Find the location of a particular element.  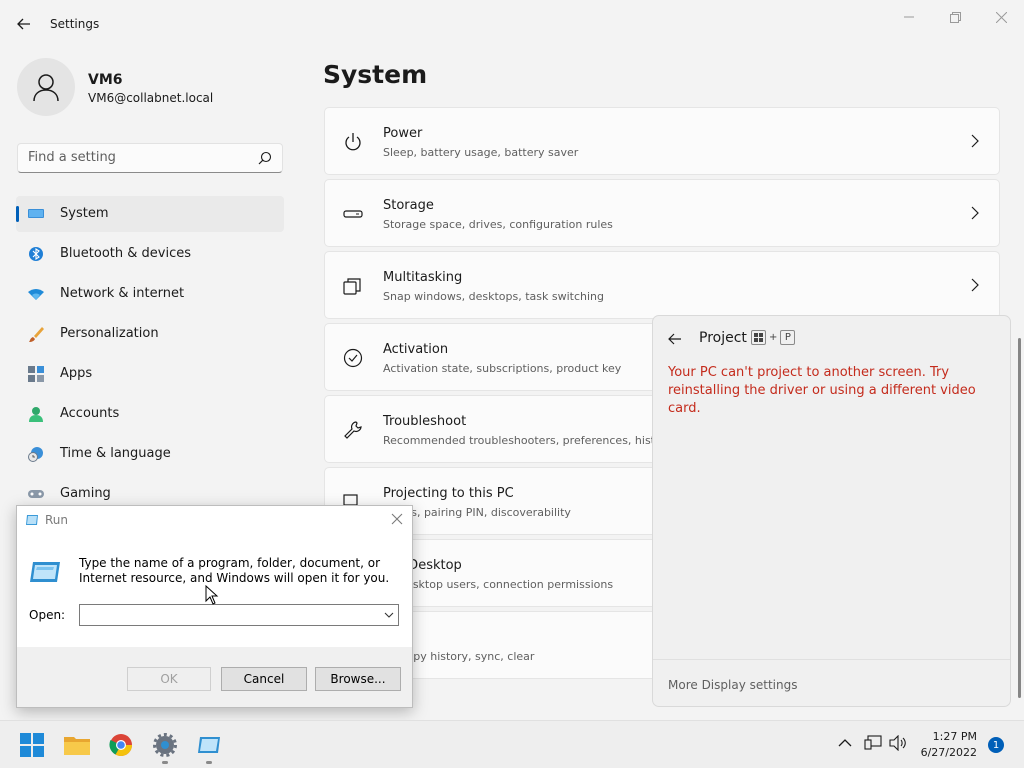

apps-icon is located at coordinates (36, 374).